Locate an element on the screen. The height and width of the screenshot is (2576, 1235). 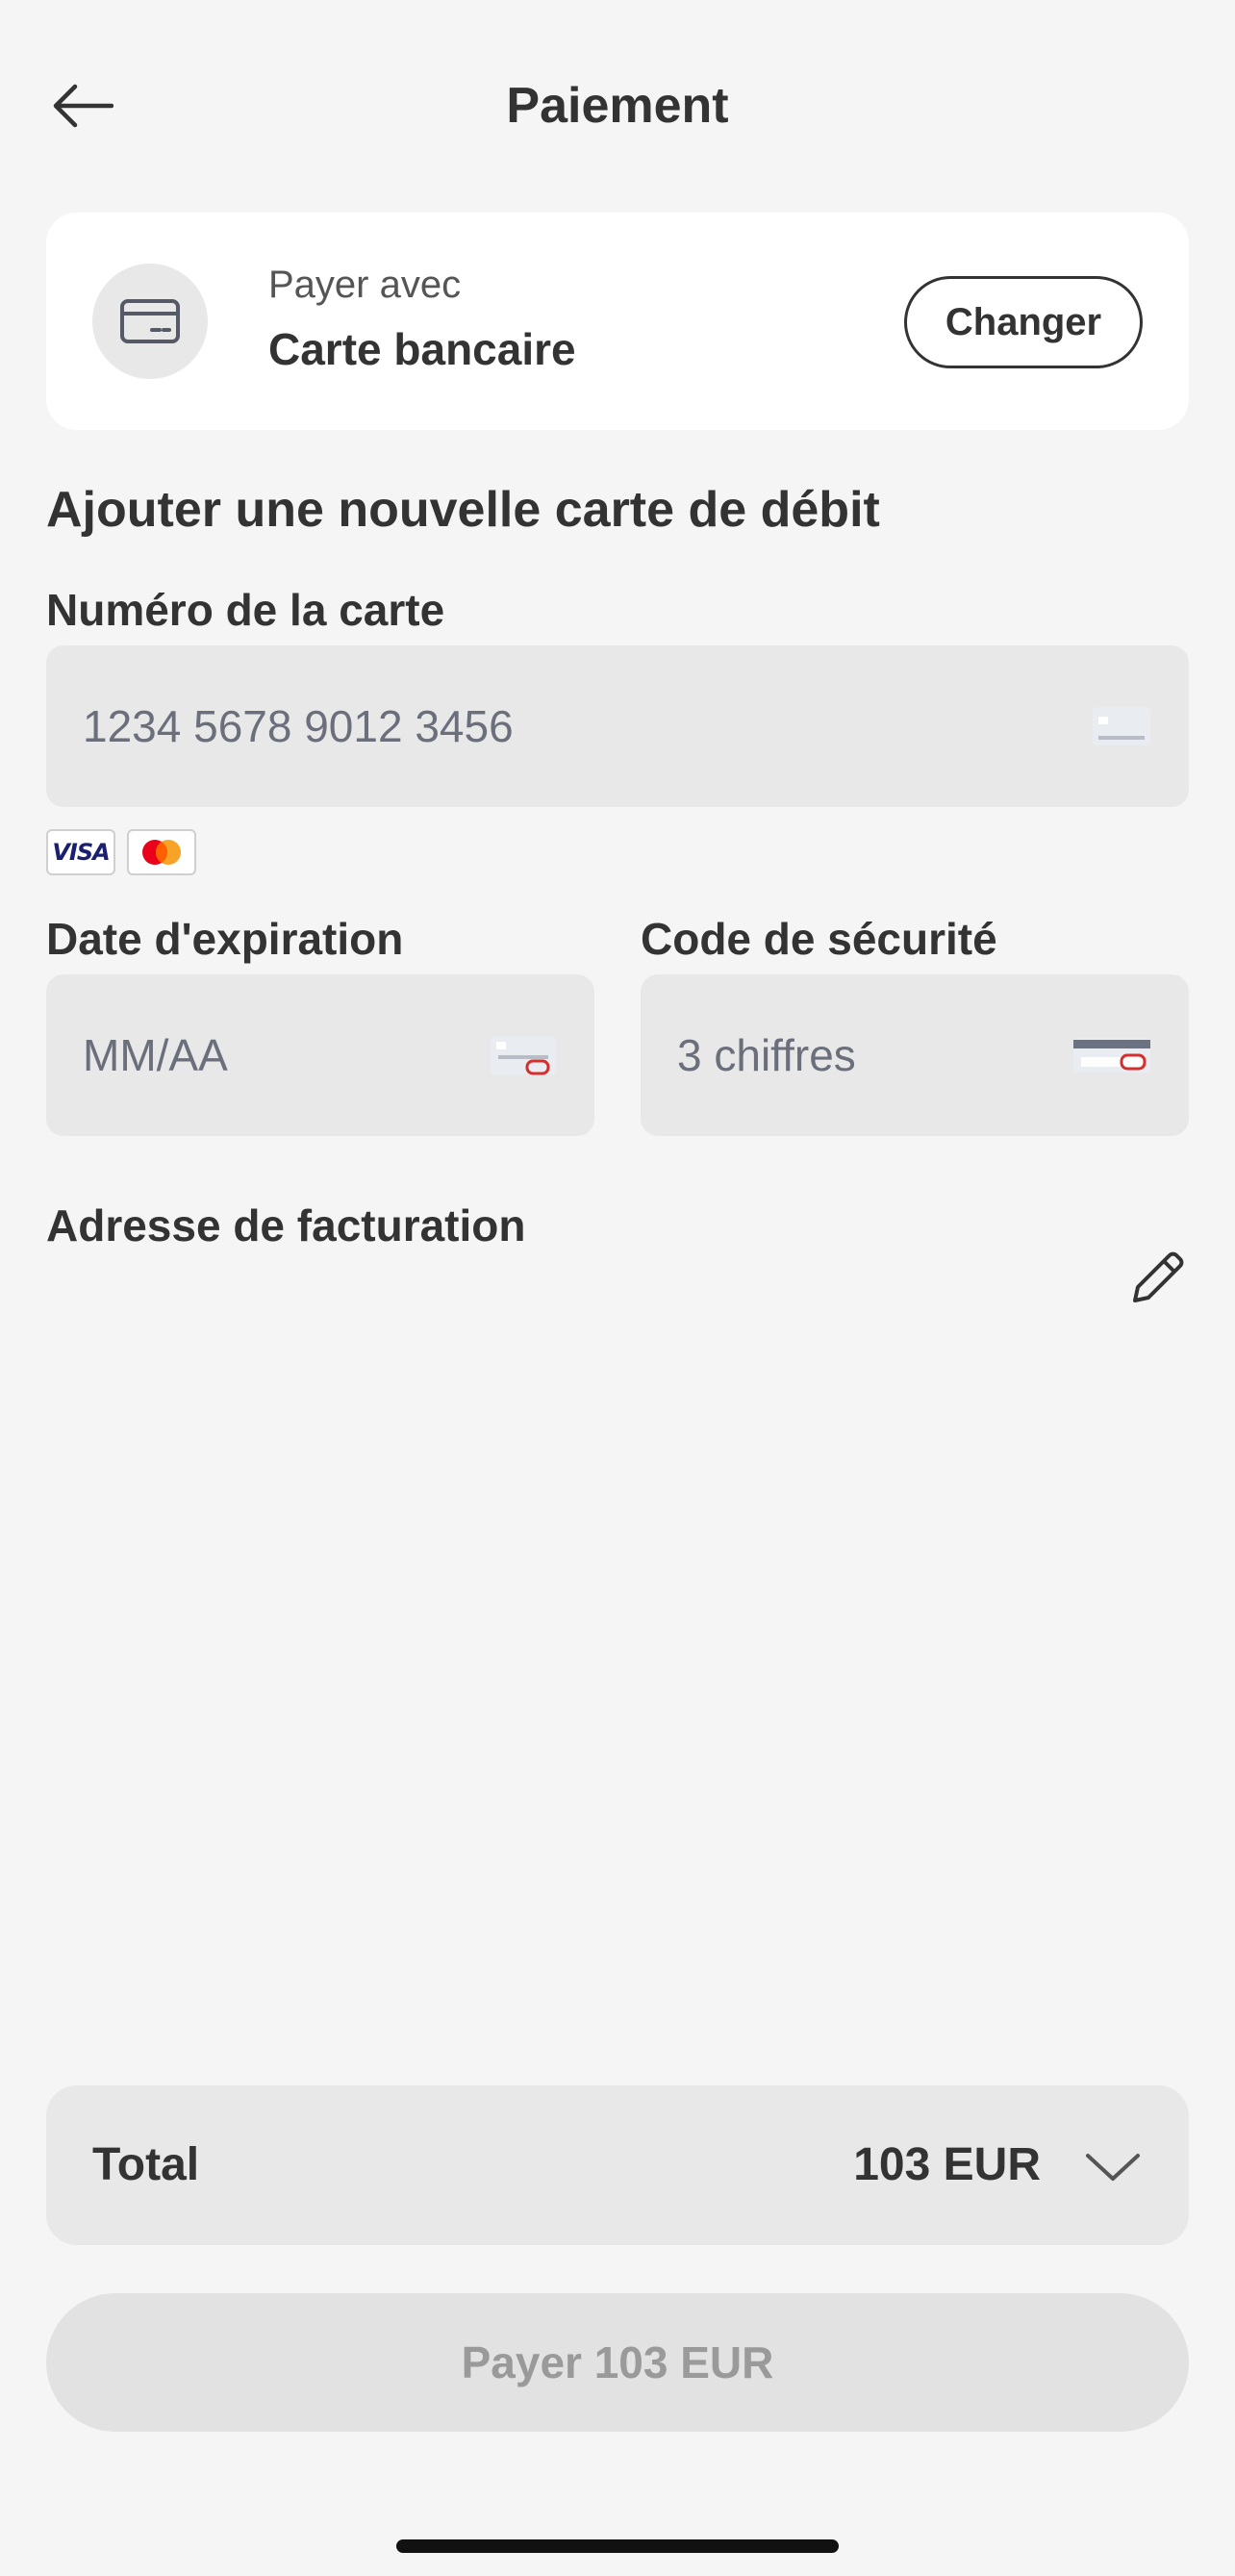
mastercard-icon is located at coordinates (161, 852).